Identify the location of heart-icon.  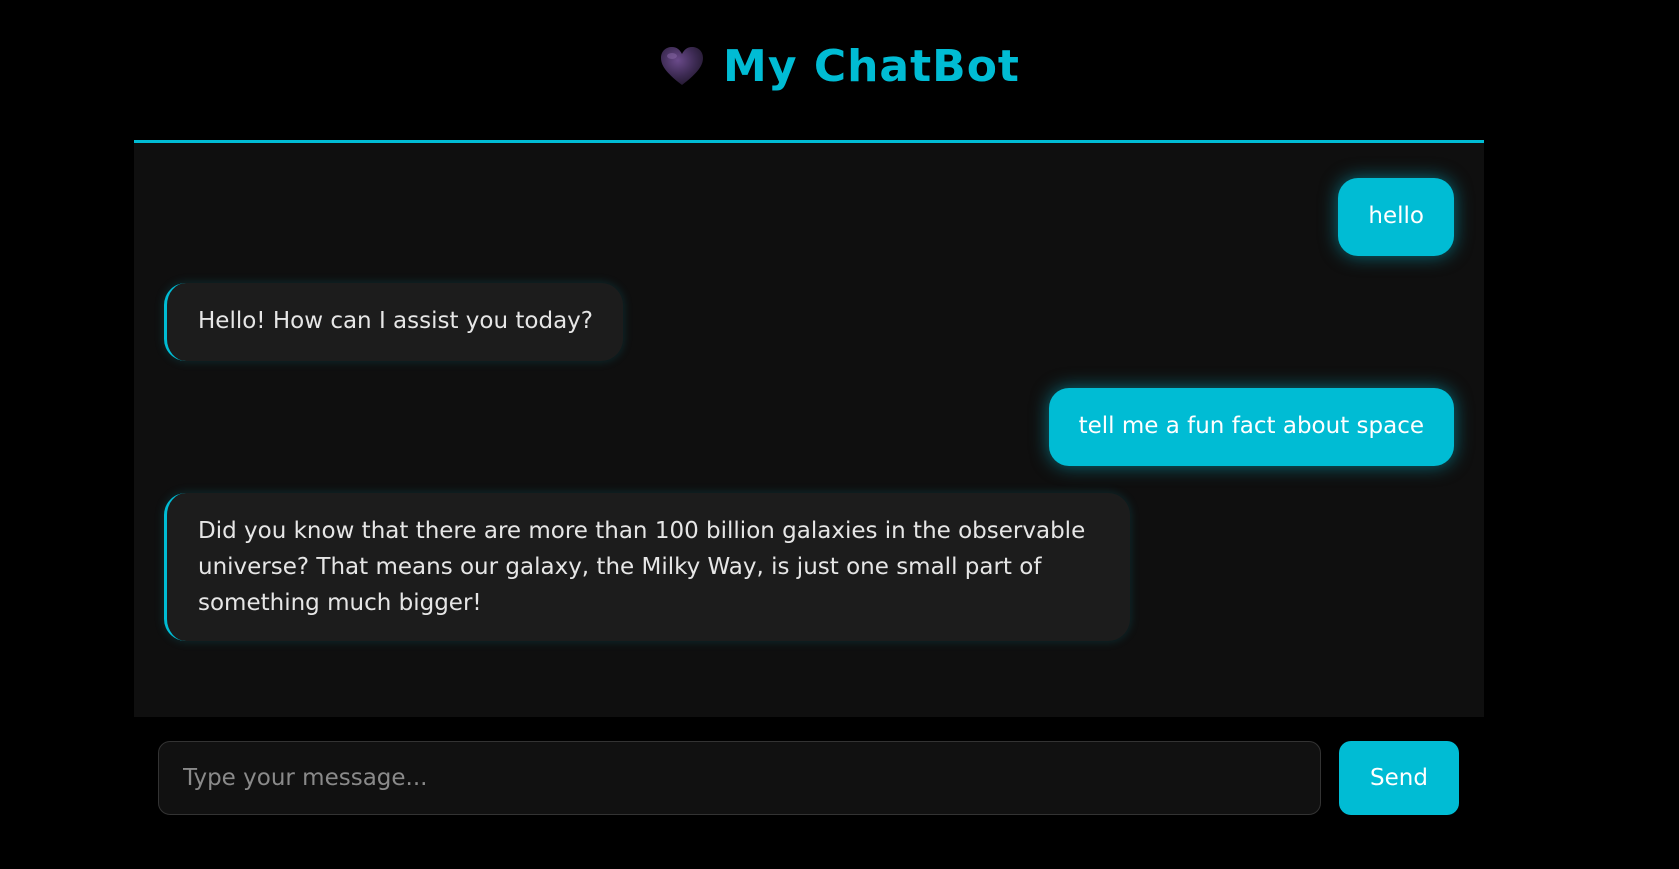
(682, 66).